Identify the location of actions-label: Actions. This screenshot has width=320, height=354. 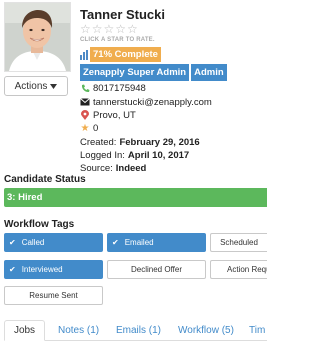
(31, 86).